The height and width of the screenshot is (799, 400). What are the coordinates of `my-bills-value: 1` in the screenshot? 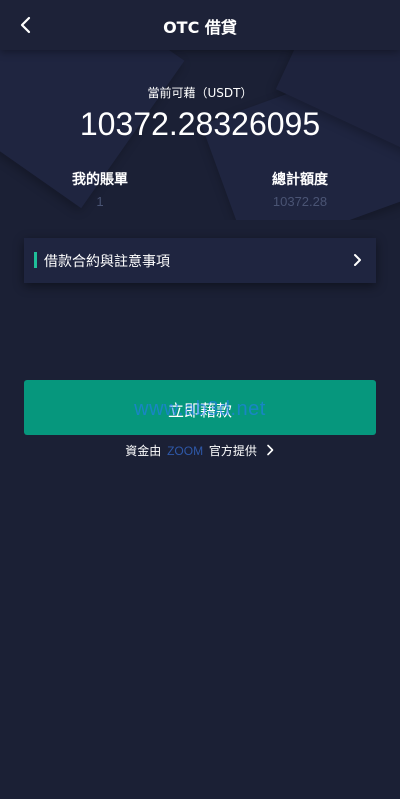 It's located at (100, 201).